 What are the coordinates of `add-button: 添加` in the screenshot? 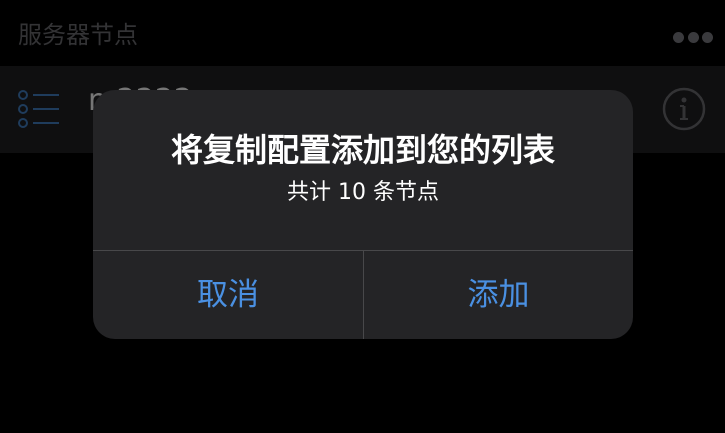 It's located at (498, 295).